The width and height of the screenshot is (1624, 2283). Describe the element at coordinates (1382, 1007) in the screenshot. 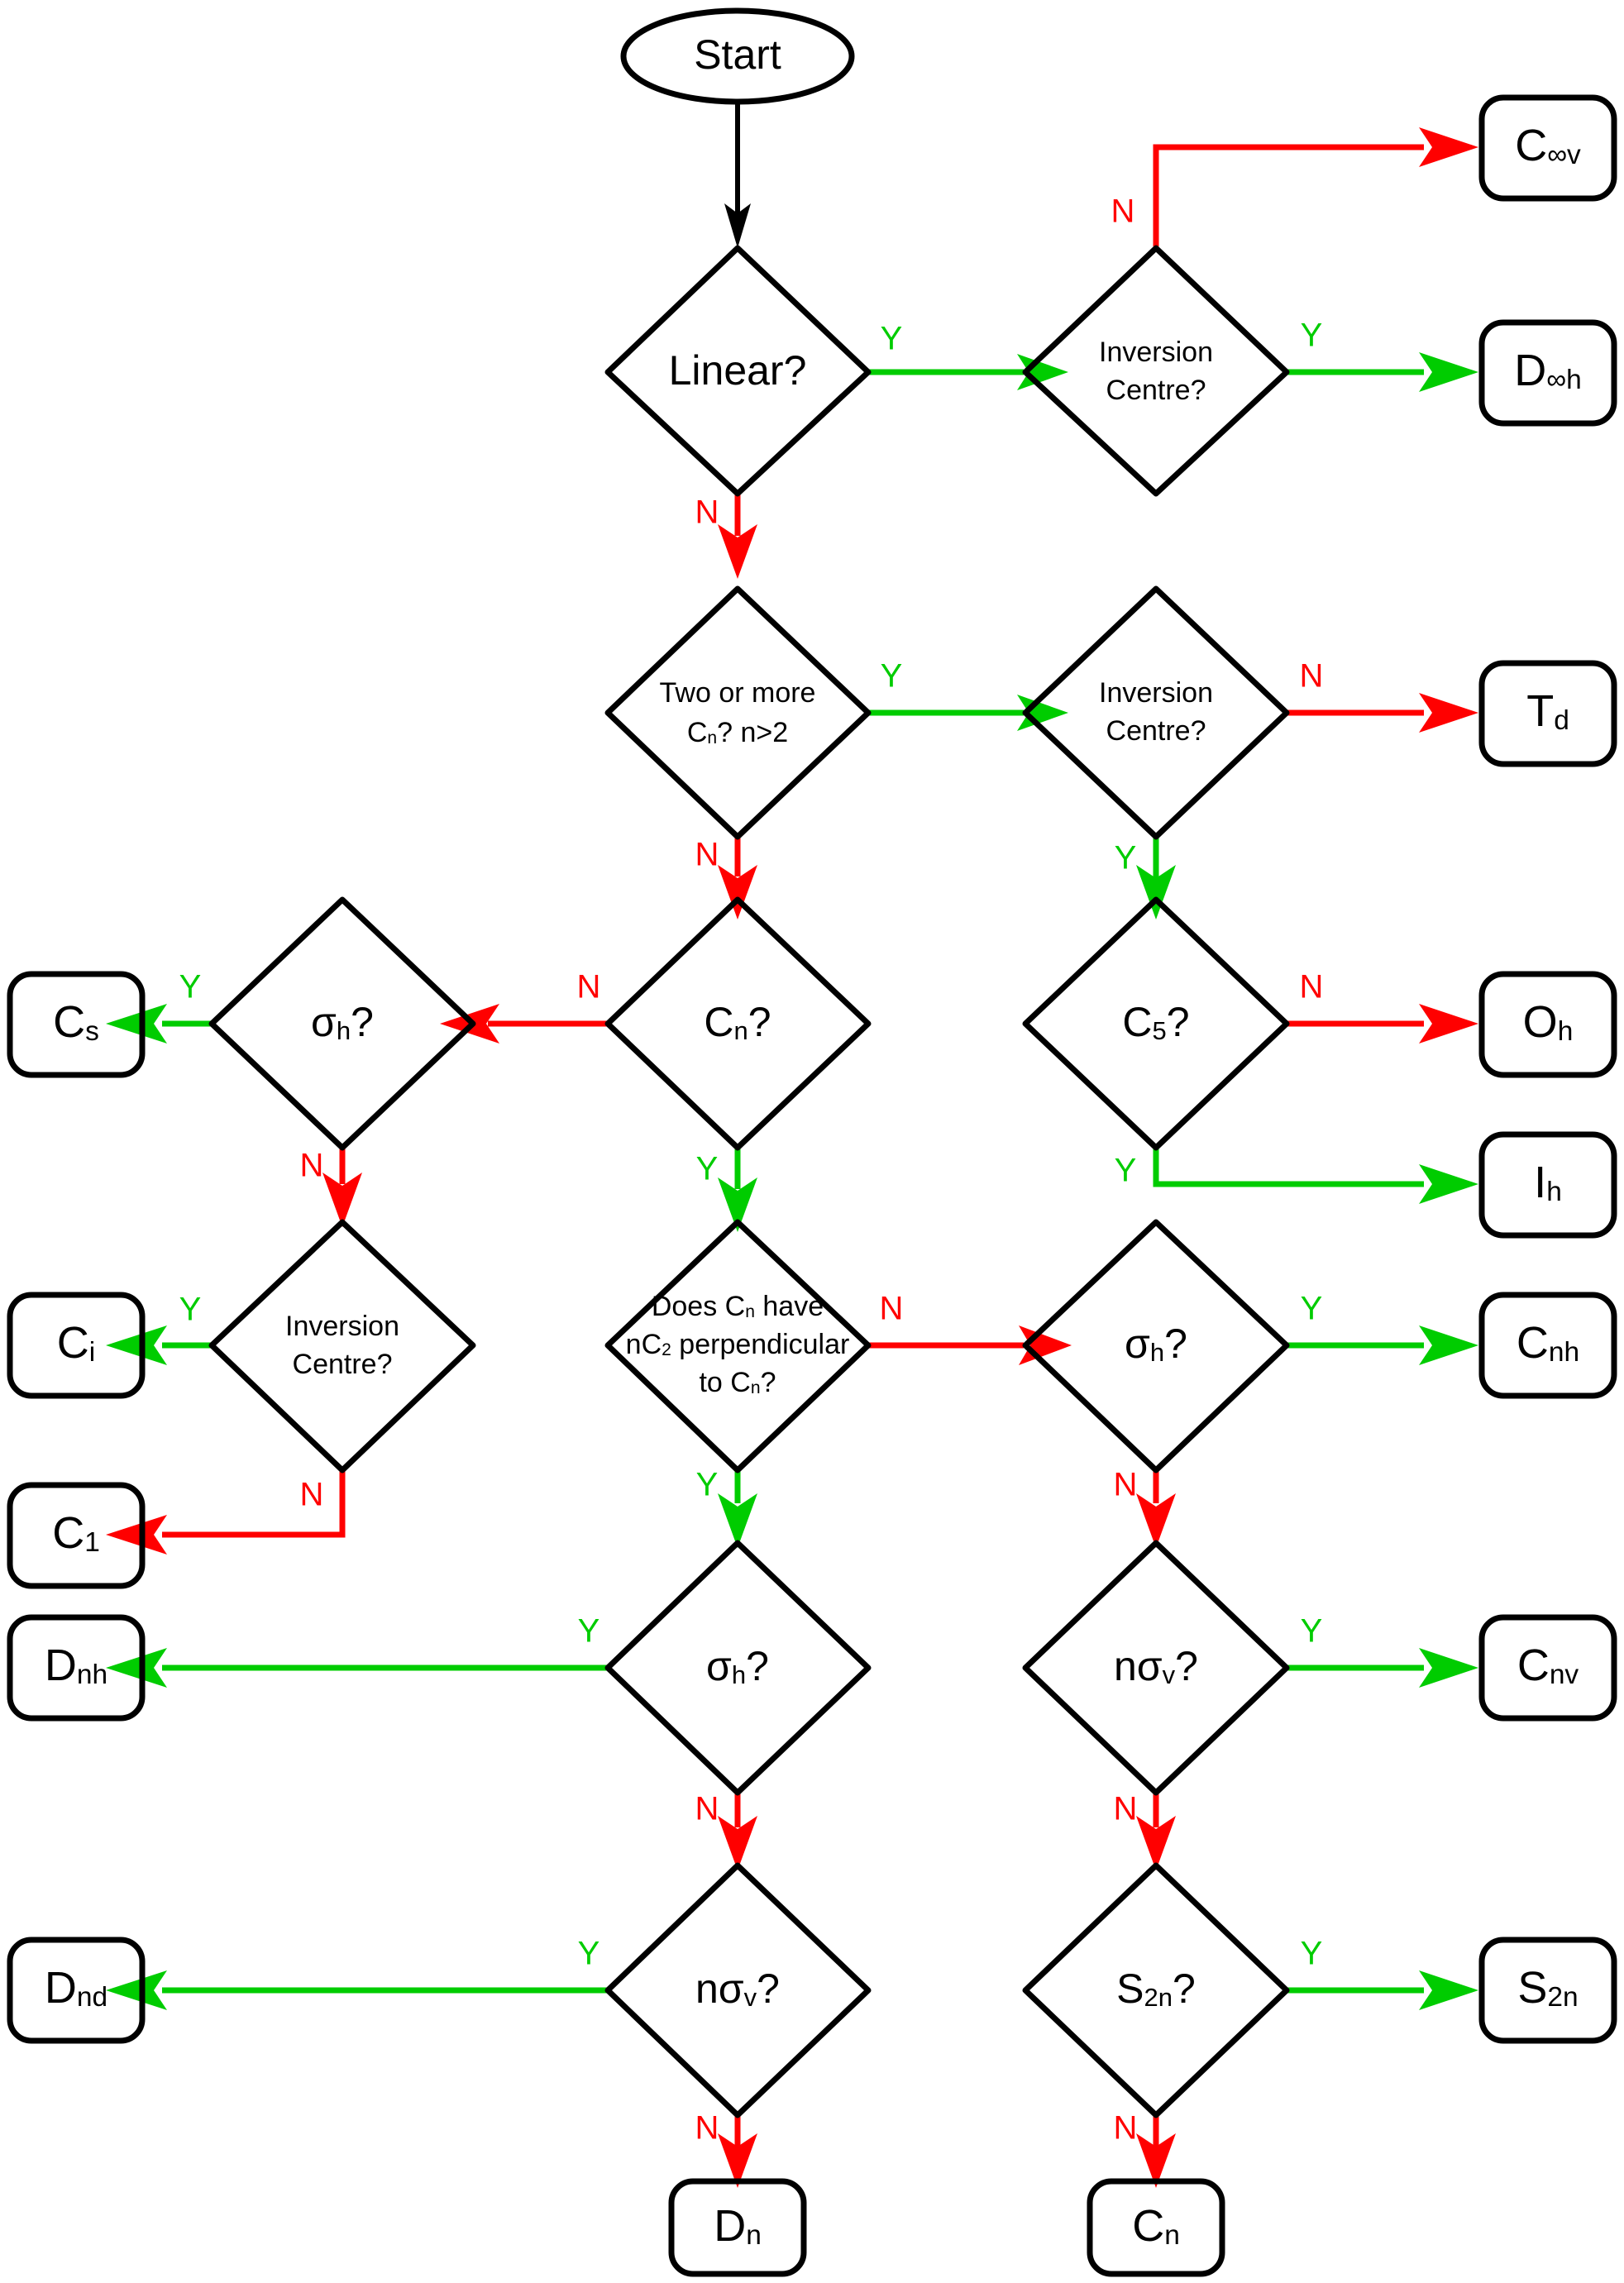

I see `edge-c5-no: N` at that location.